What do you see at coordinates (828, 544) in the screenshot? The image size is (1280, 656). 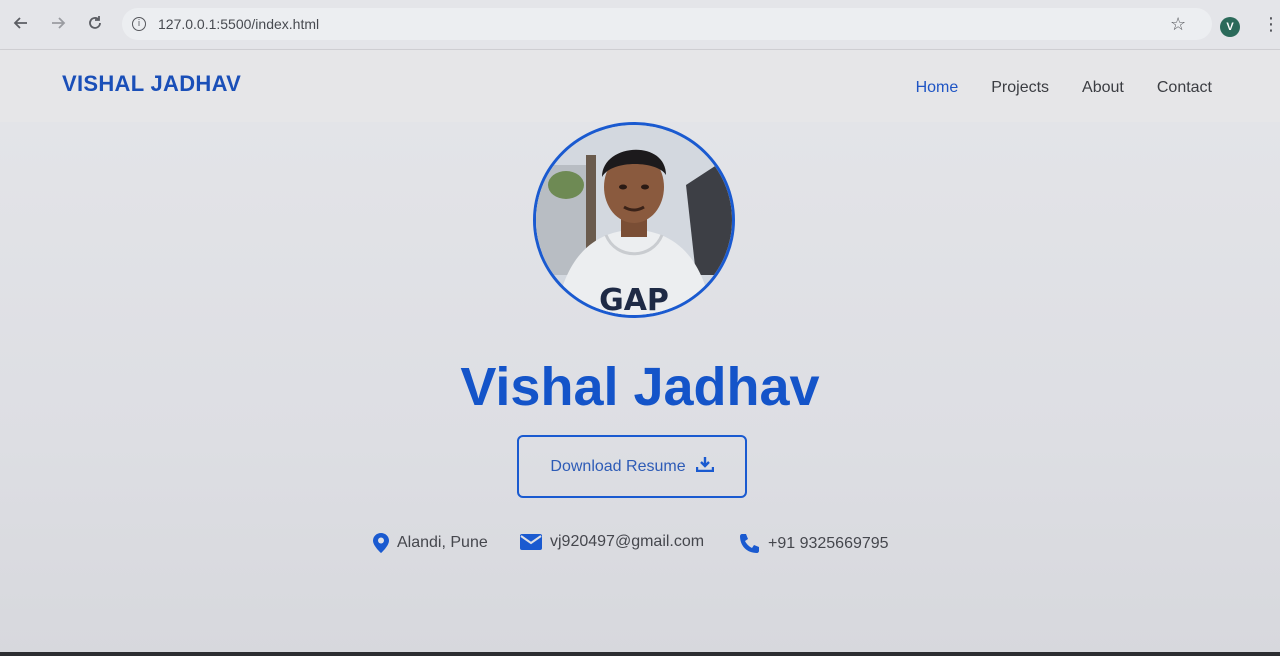 I see `phone-text: +91 9325669795` at bounding box center [828, 544].